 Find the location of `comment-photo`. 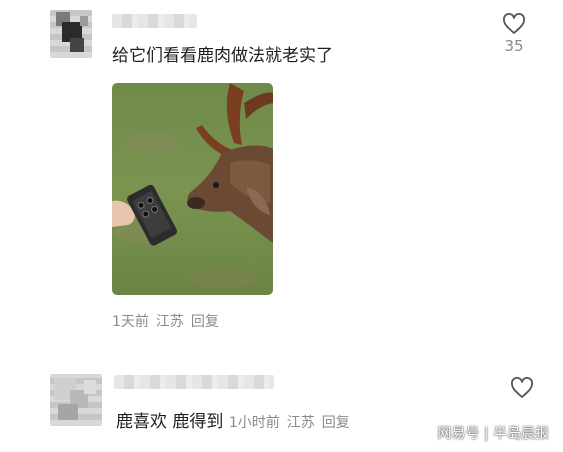

comment-photo is located at coordinates (192, 189).